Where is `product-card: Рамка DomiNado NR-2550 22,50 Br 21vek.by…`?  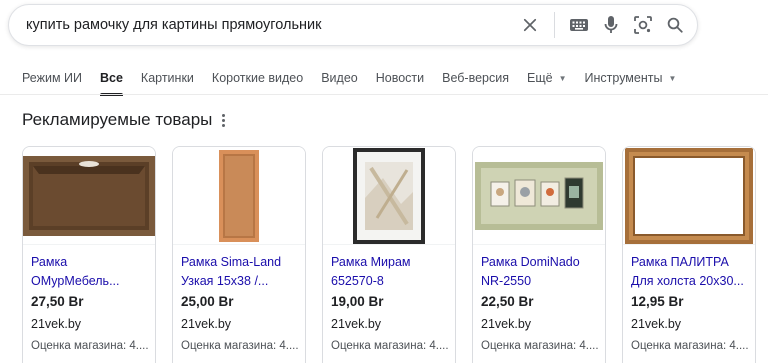
product-card: Рамка DomiNado NR-2550 22,50 Br 21vek.by… is located at coordinates (539, 254).